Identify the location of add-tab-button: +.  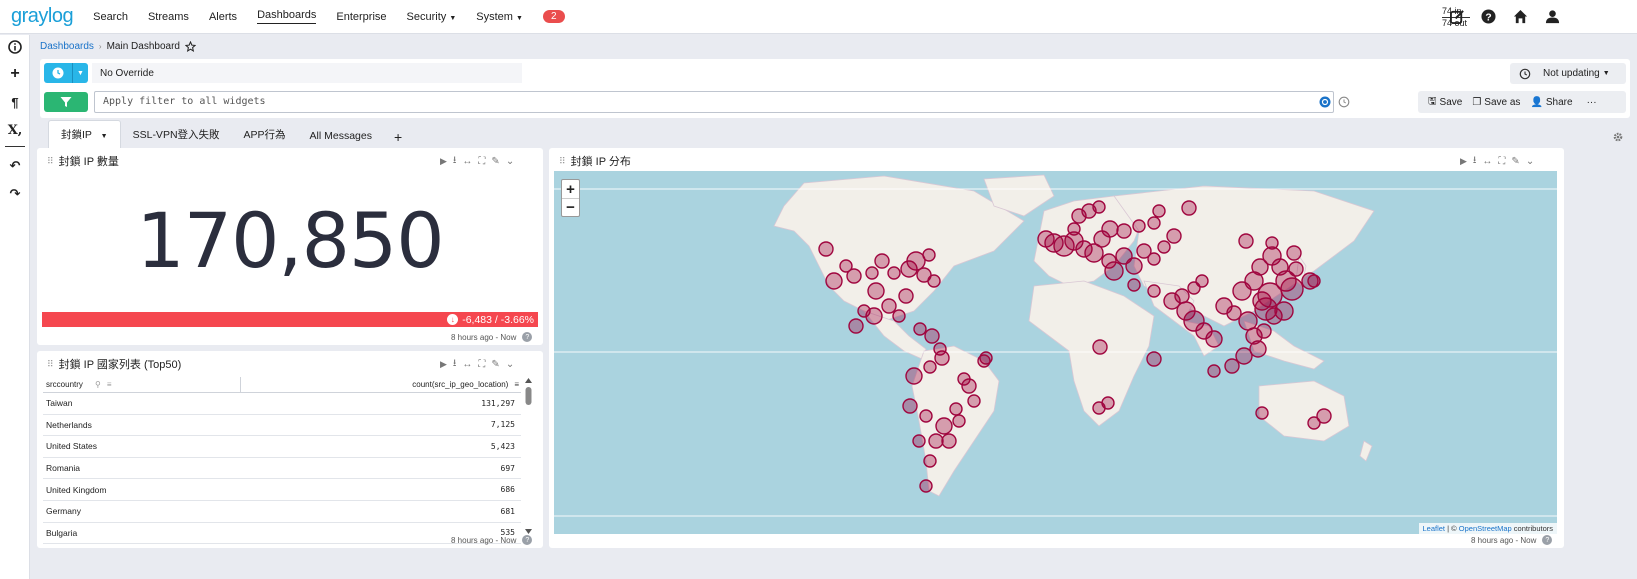
(398, 137).